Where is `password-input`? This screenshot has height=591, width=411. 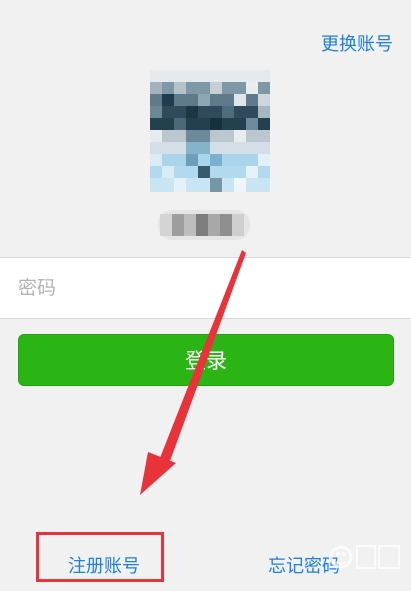 password-input is located at coordinates (205, 288).